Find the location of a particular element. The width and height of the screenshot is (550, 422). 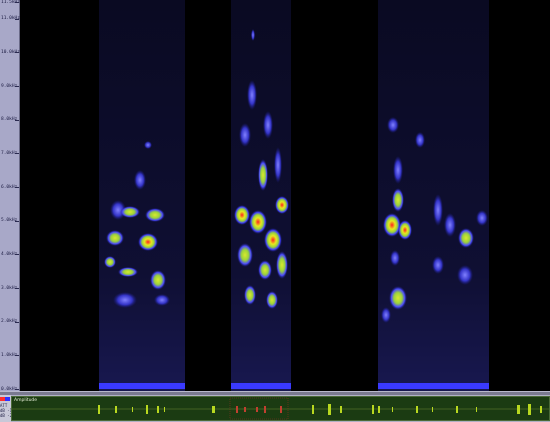

color-swatch-blue is located at coordinates (7, 399).